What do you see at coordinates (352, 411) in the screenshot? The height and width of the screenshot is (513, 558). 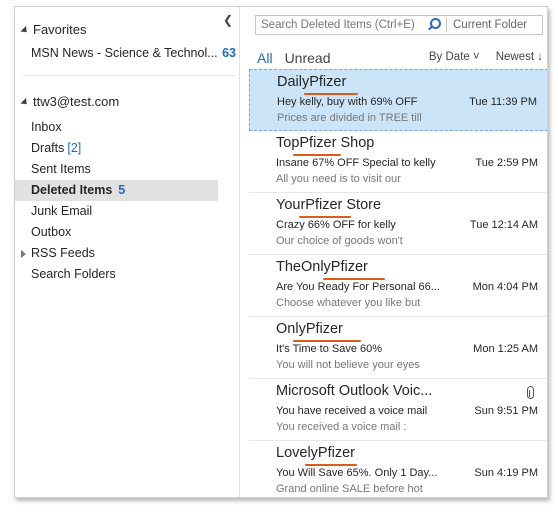 I see `message-subject: You have received a voice mail` at bounding box center [352, 411].